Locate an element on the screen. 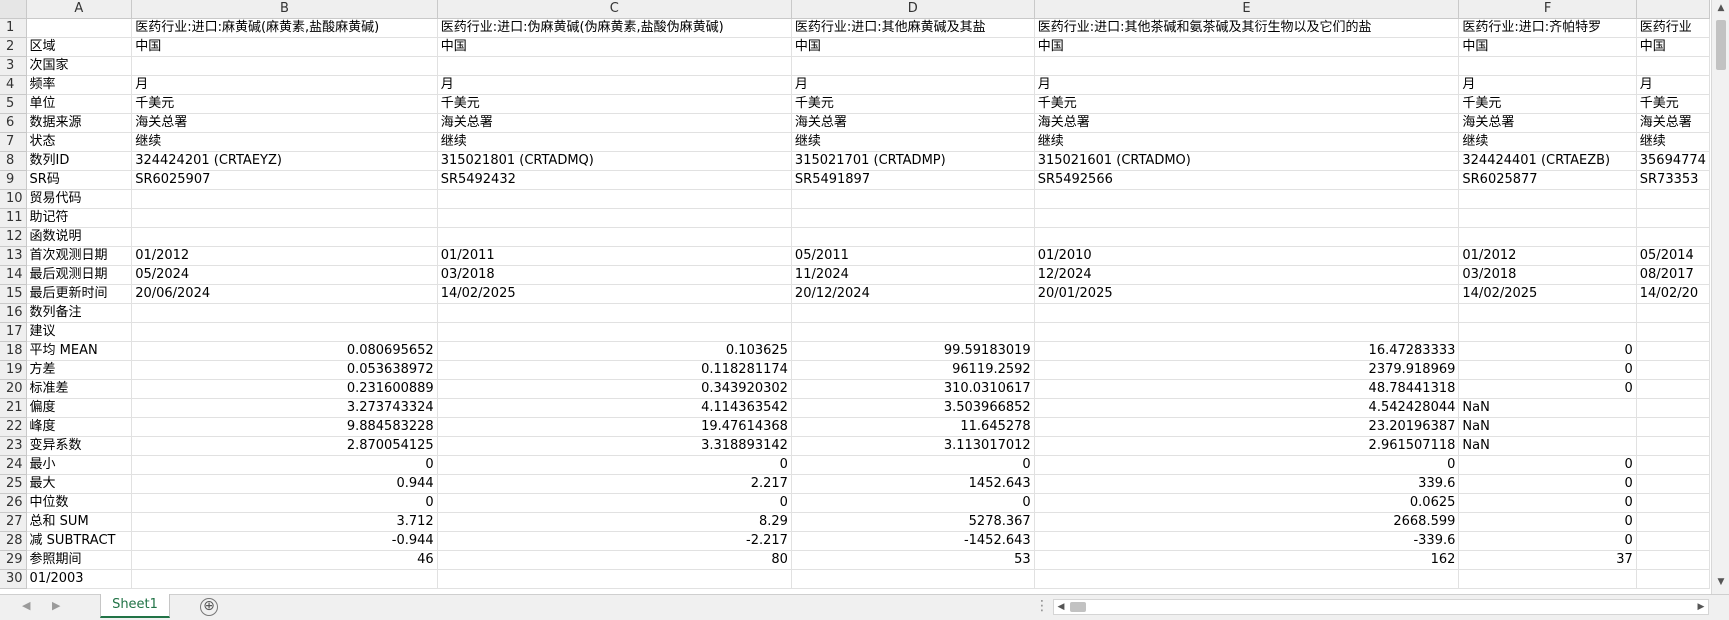  cell: 月 is located at coordinates (1547, 85).